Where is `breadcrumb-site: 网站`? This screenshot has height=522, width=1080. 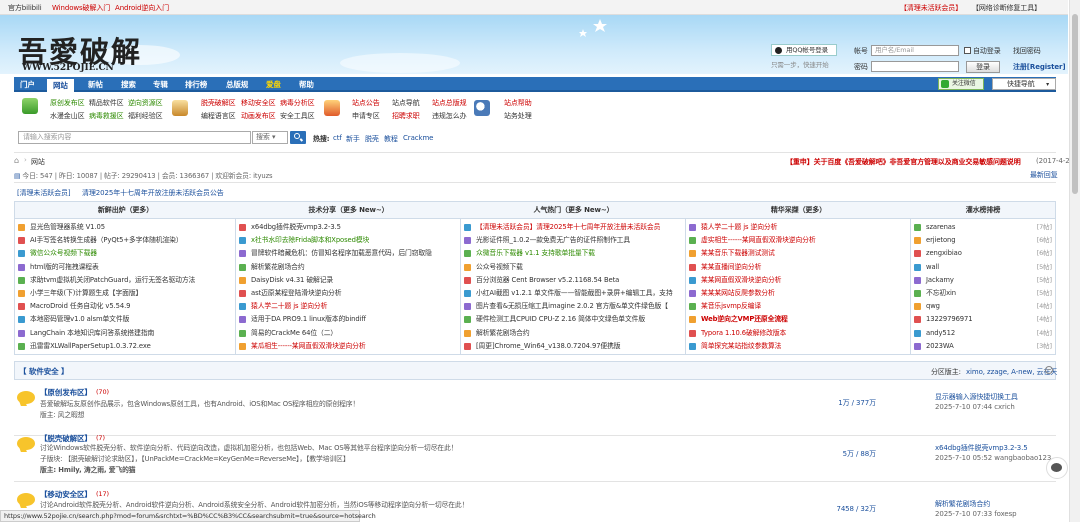
breadcrumb-site: 网站 is located at coordinates (38, 162).